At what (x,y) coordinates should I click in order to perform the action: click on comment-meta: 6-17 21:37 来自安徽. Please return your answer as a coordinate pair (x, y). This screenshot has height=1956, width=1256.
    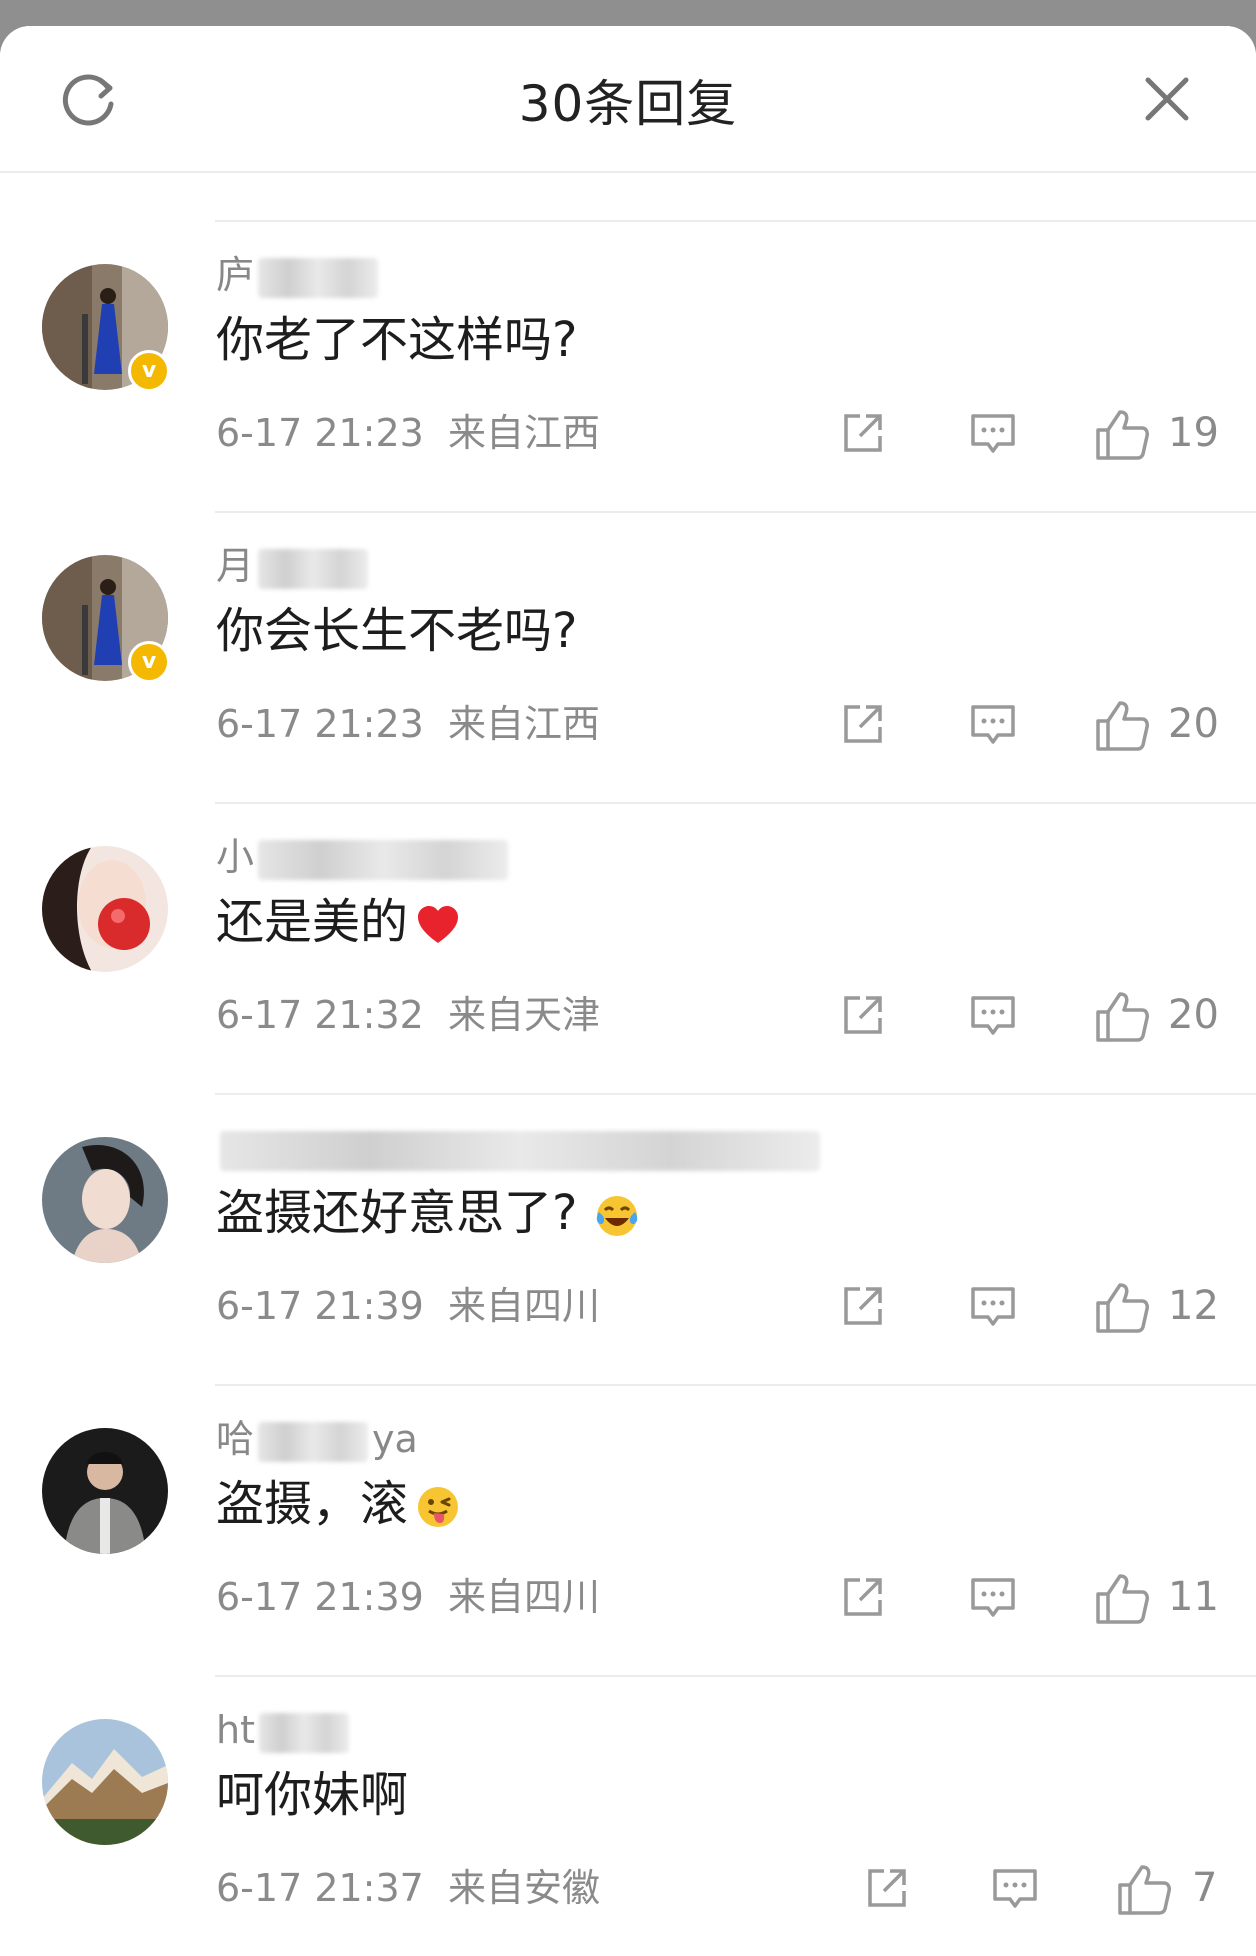
    Looking at the image, I should click on (408, 1888).